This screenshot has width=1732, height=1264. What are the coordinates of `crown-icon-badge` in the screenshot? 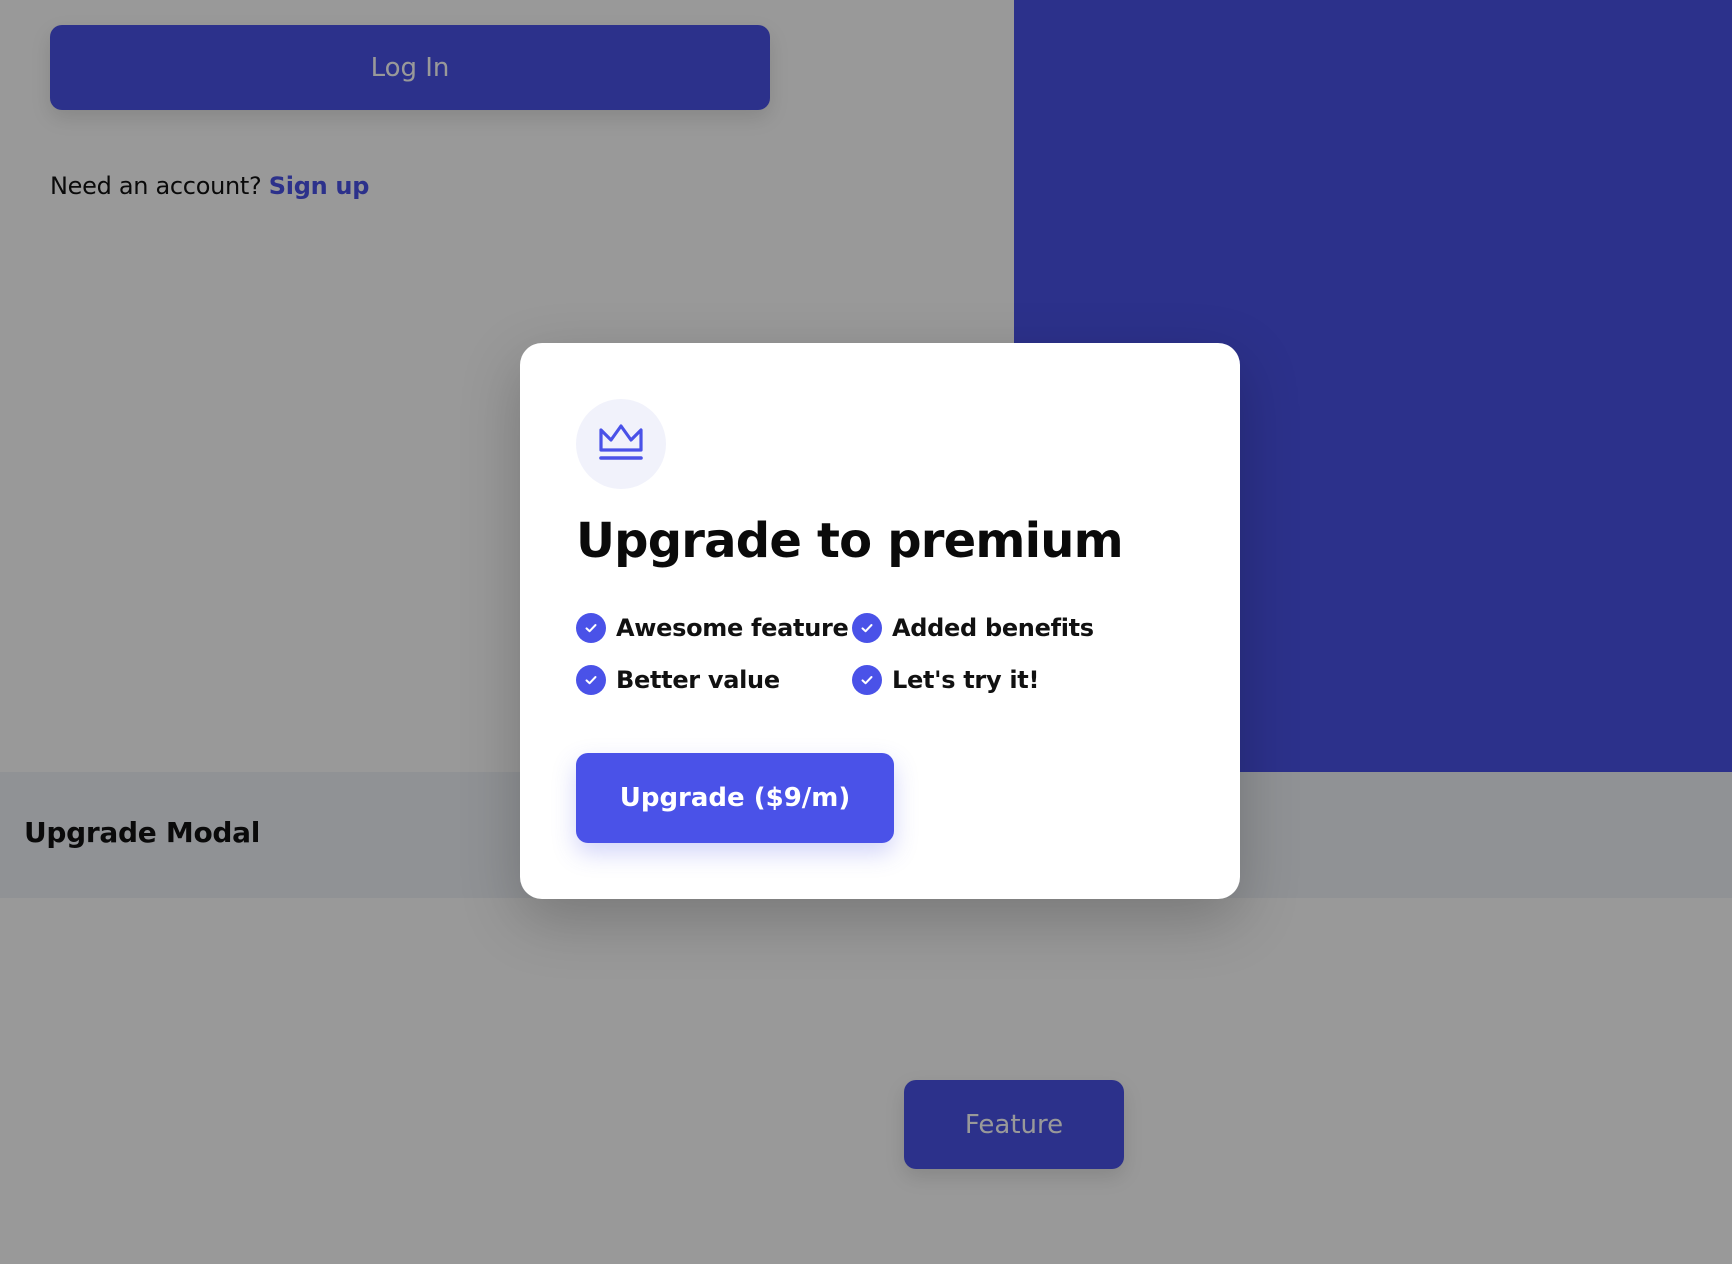 It's located at (621, 444).